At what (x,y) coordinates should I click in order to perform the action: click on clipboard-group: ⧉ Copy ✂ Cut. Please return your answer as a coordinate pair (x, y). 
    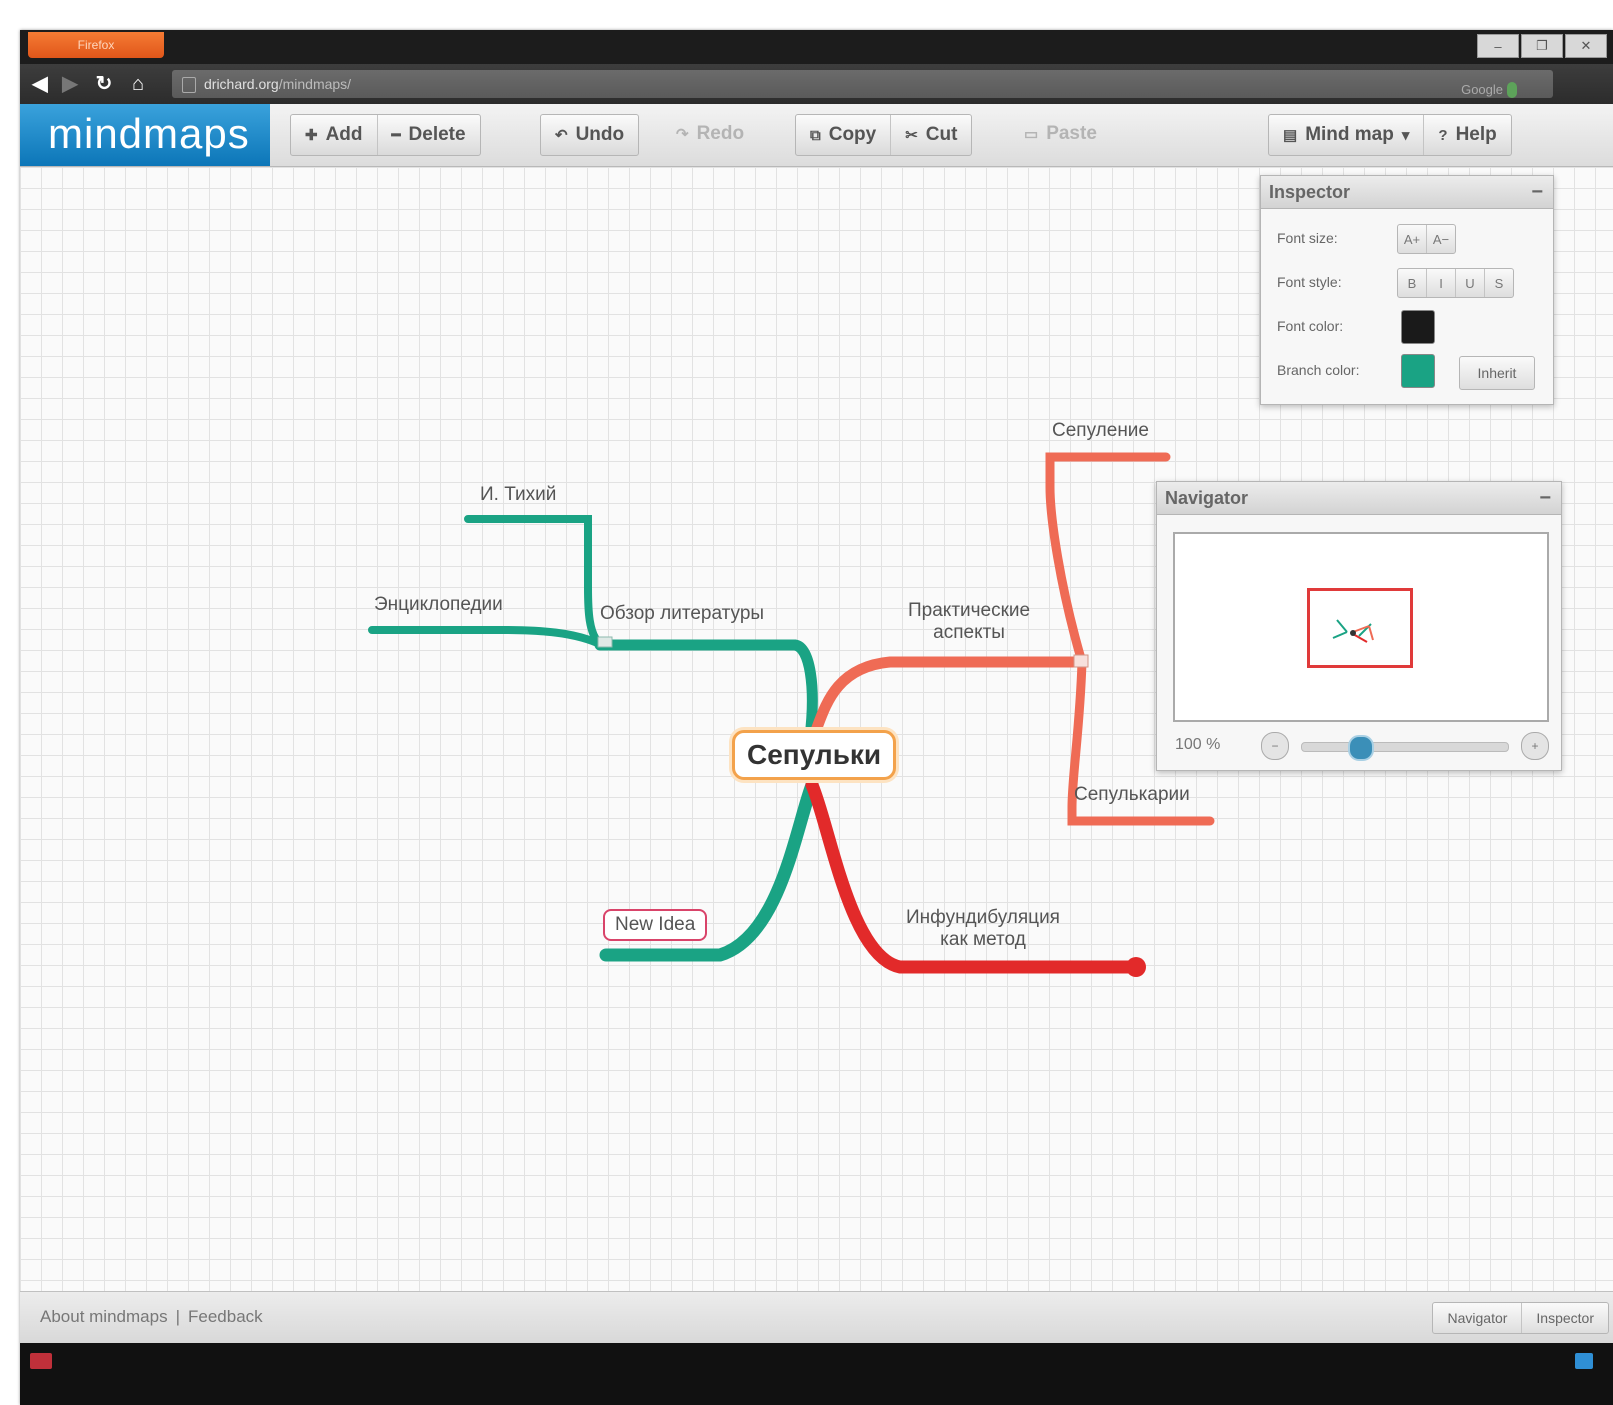
    Looking at the image, I should click on (884, 135).